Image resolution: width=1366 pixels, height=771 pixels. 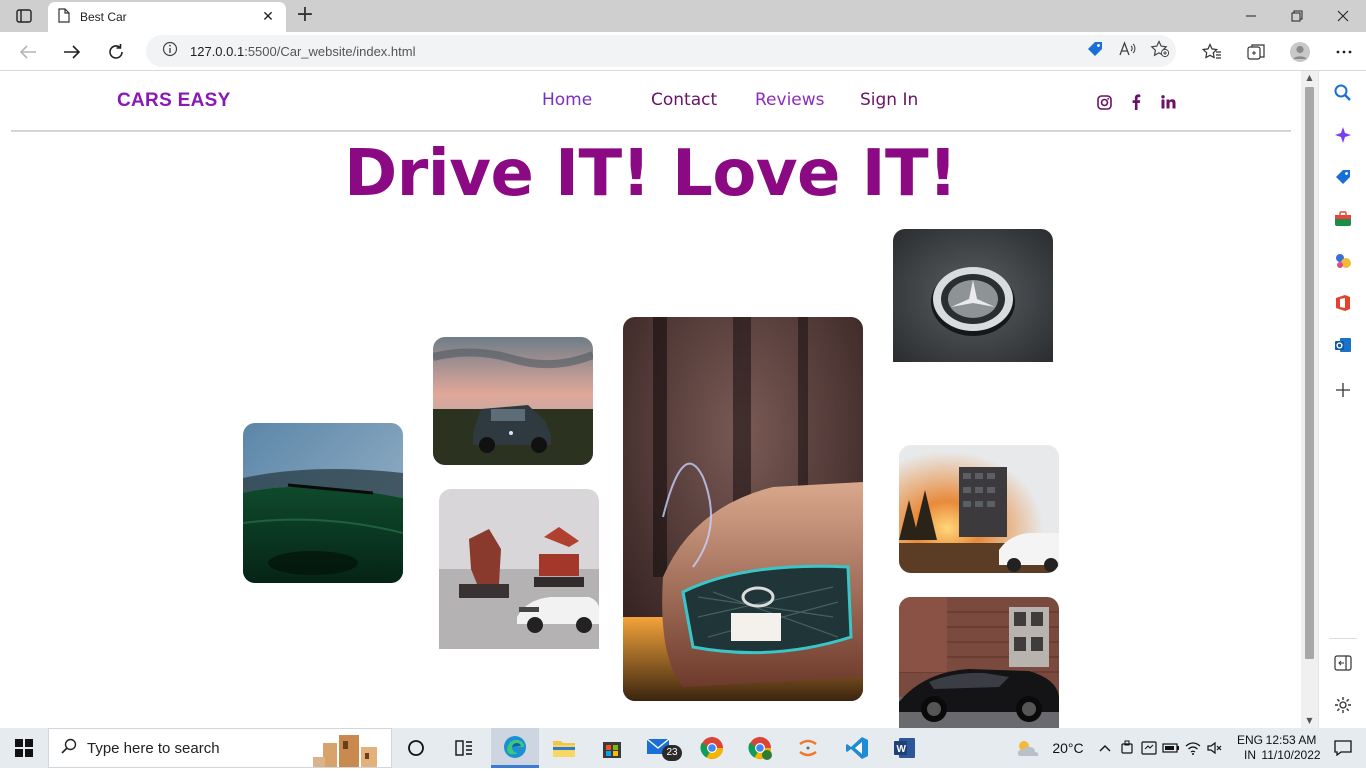 What do you see at coordinates (513, 401) in the screenshot?
I see `jeep-sunset-photo` at bounding box center [513, 401].